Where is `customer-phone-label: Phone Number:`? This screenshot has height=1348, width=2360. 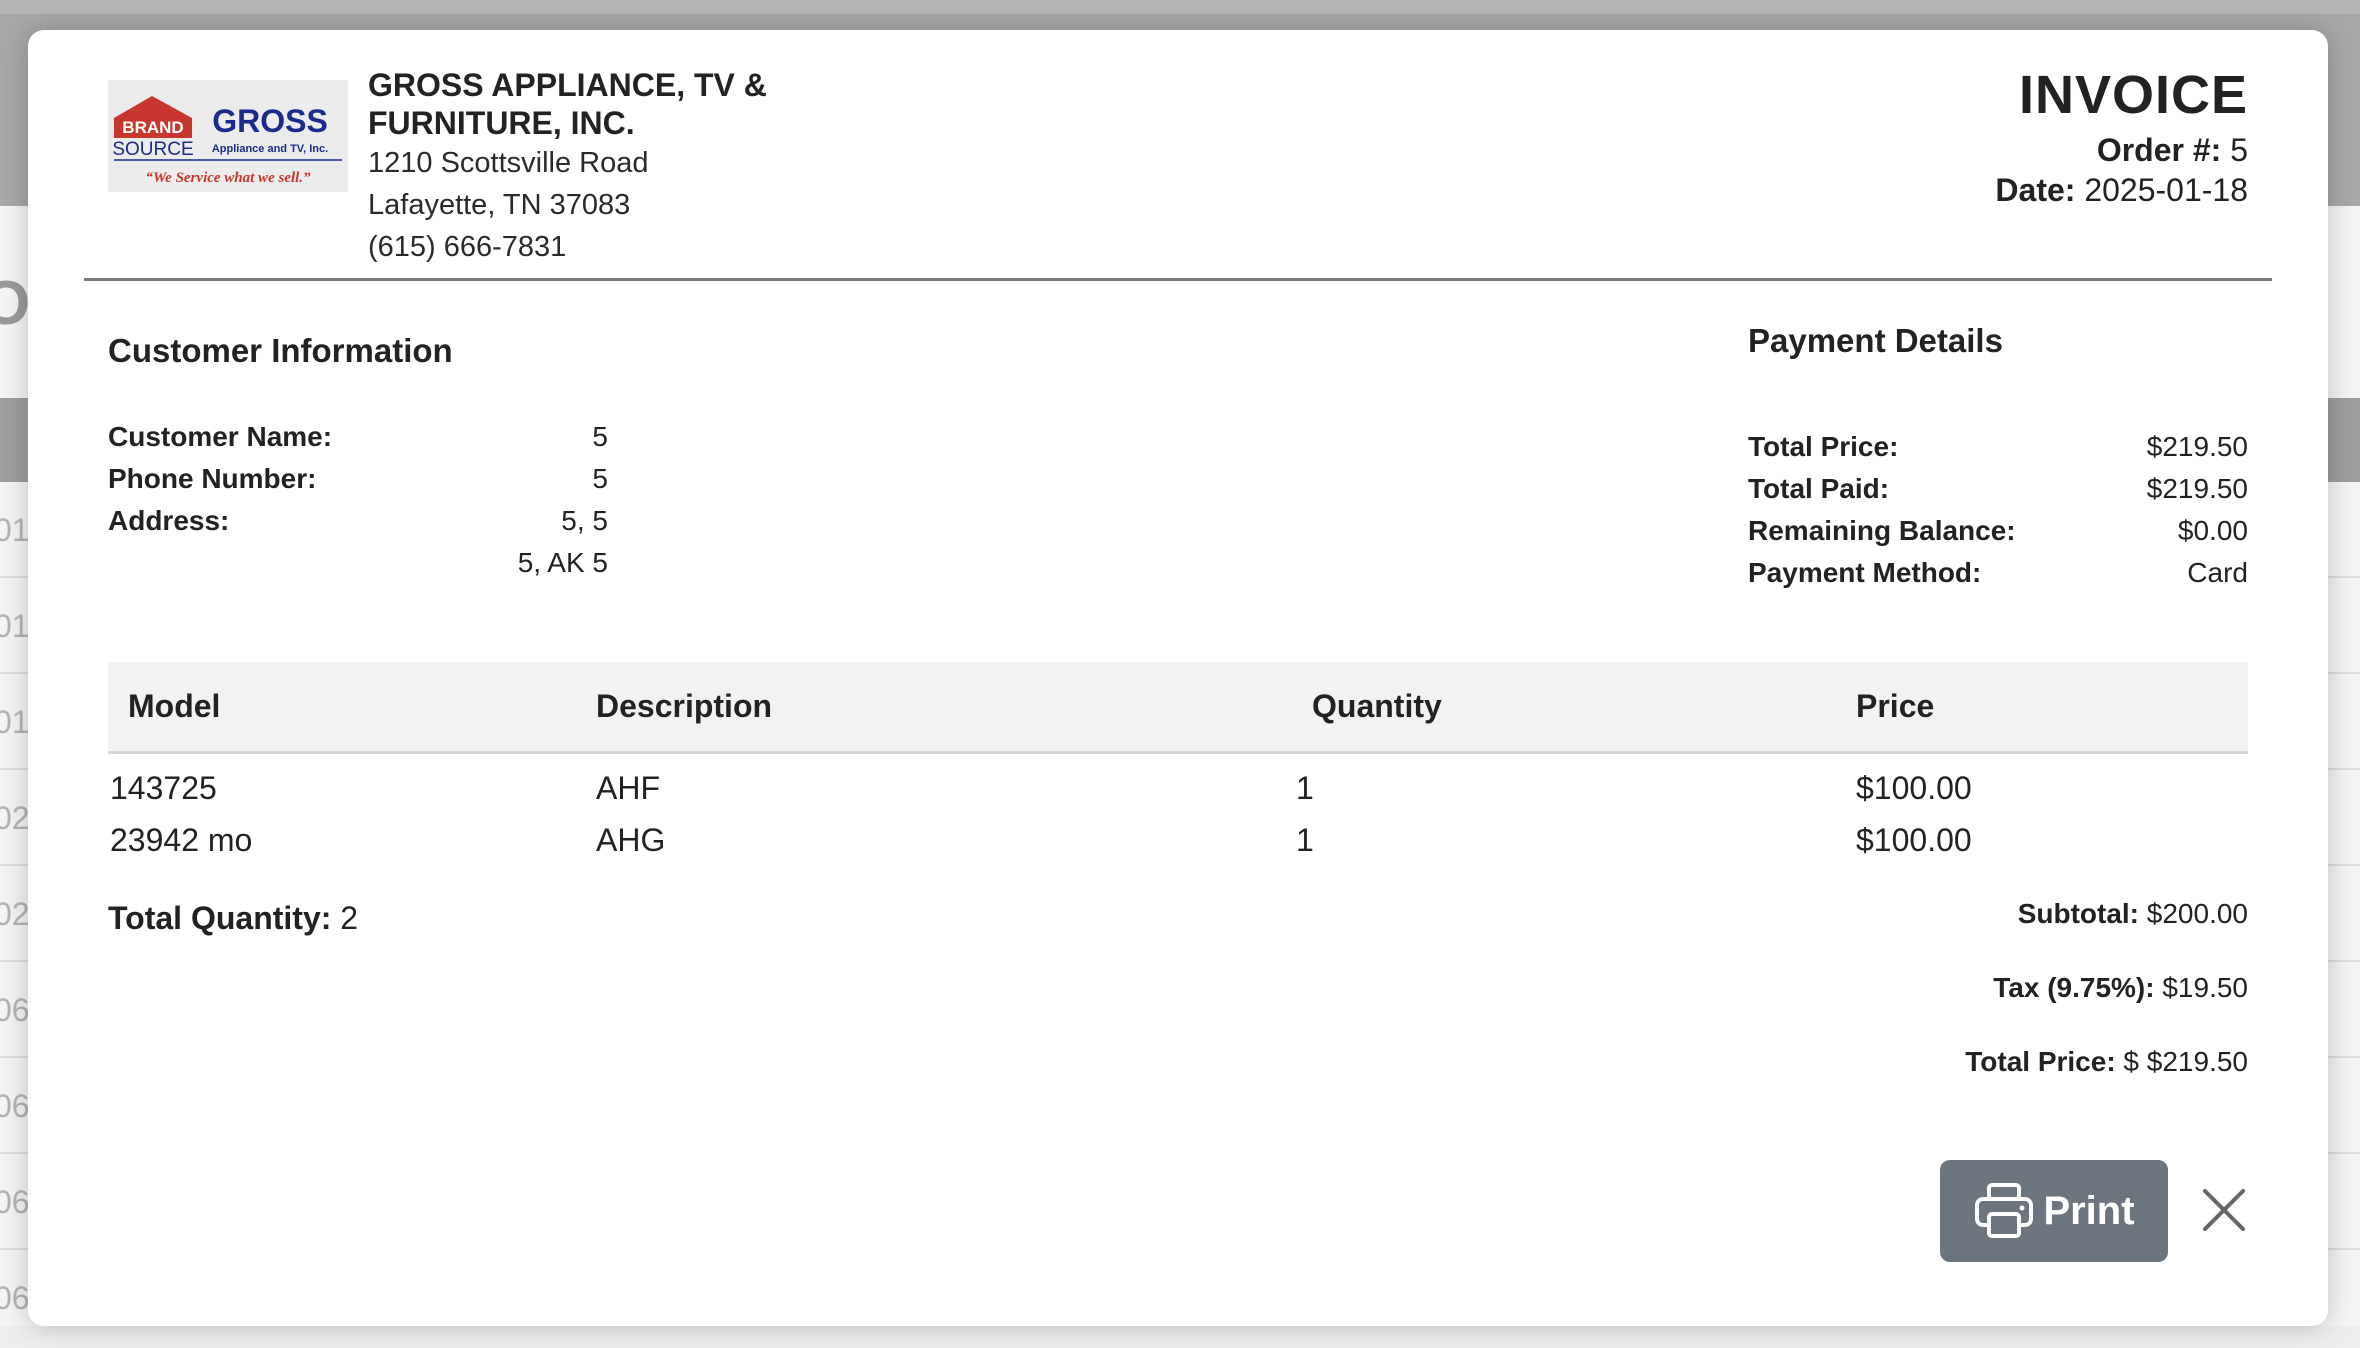 customer-phone-label: Phone Number: is located at coordinates (212, 478).